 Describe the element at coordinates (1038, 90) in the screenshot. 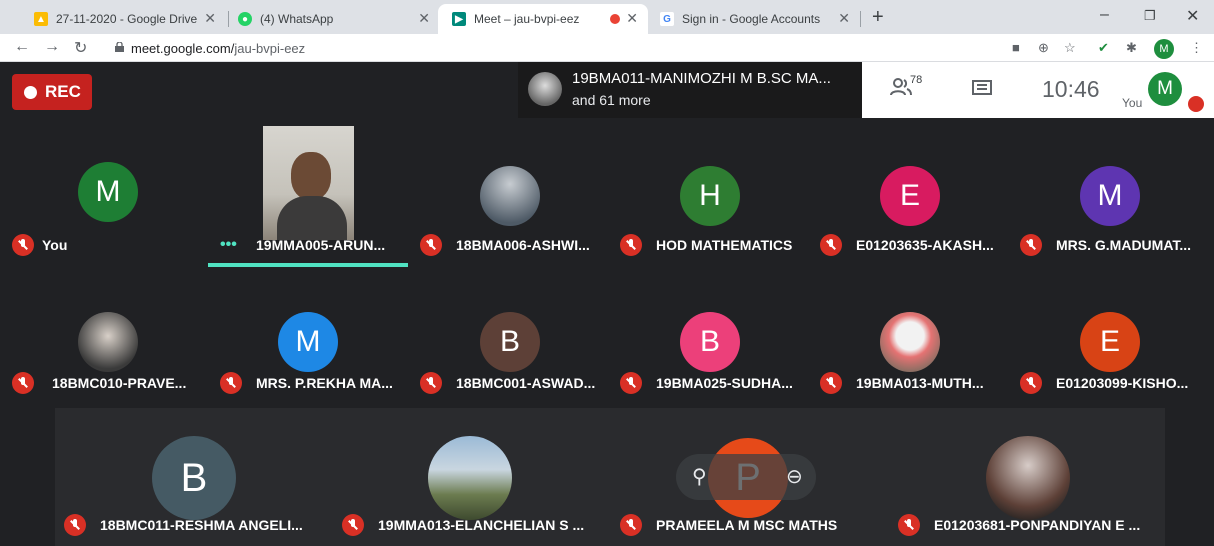

I see `meeting-controls: 78 10:46 You M` at that location.